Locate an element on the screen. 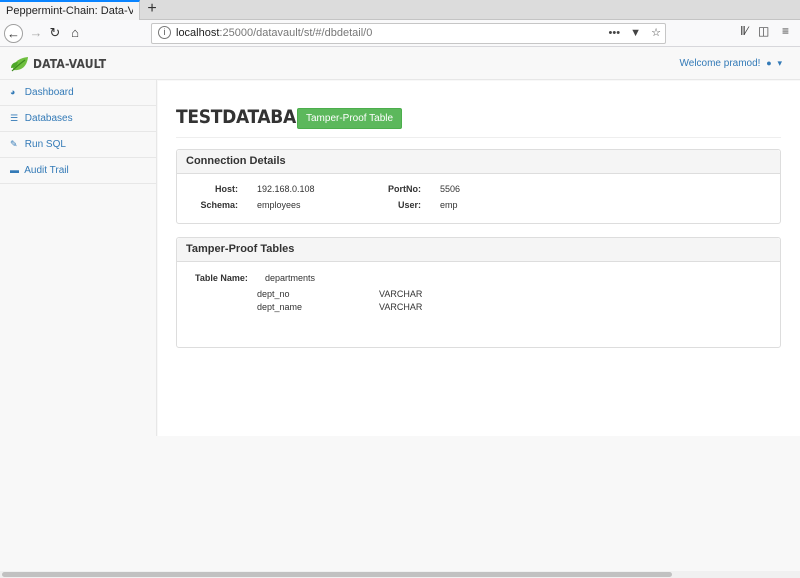 Image resolution: width=800 pixels, height=578 pixels. scrollbar-thumb is located at coordinates (337, 574).